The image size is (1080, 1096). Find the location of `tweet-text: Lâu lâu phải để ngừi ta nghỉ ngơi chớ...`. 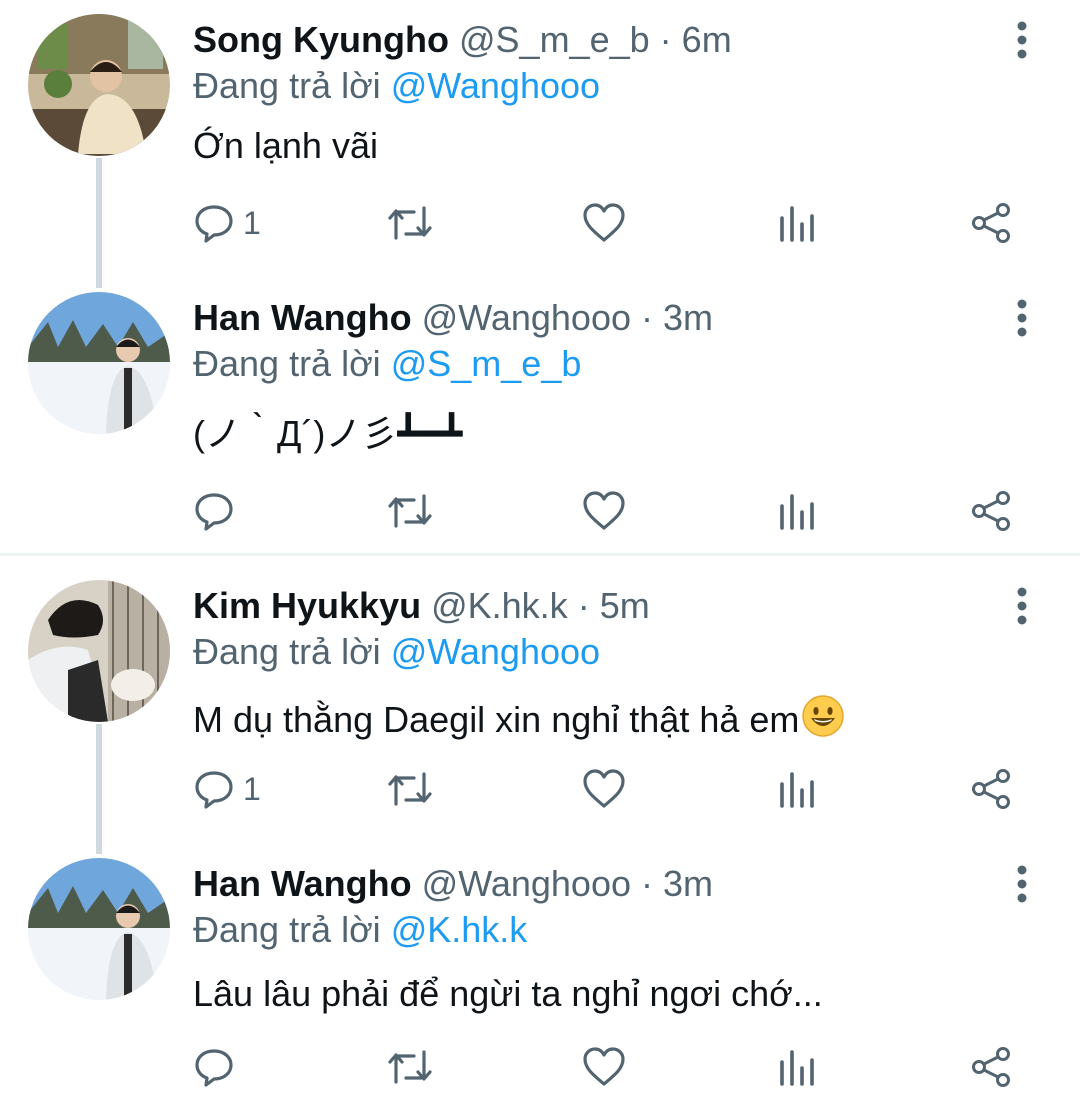

tweet-text: Lâu lâu phải để ngừi ta nghỉ ngơi chớ... is located at coordinates (508, 993).